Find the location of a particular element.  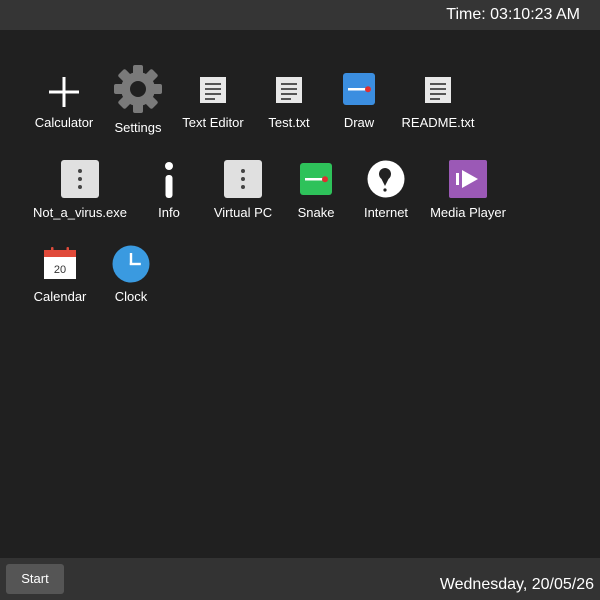

time-display: Time: 03:10:23 AM is located at coordinates (513, 14).